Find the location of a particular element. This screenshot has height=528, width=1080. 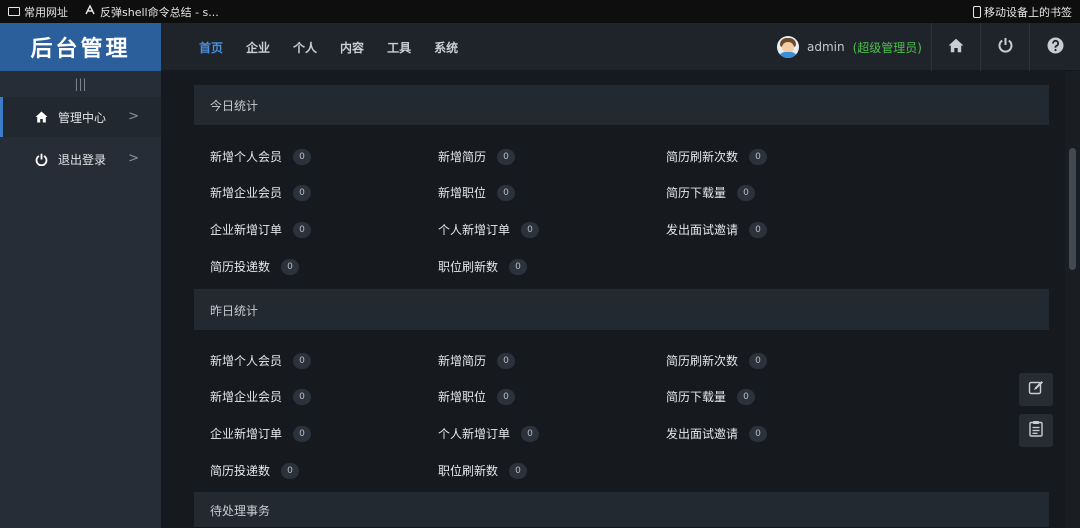

nav-tools: 工具 is located at coordinates (399, 47).